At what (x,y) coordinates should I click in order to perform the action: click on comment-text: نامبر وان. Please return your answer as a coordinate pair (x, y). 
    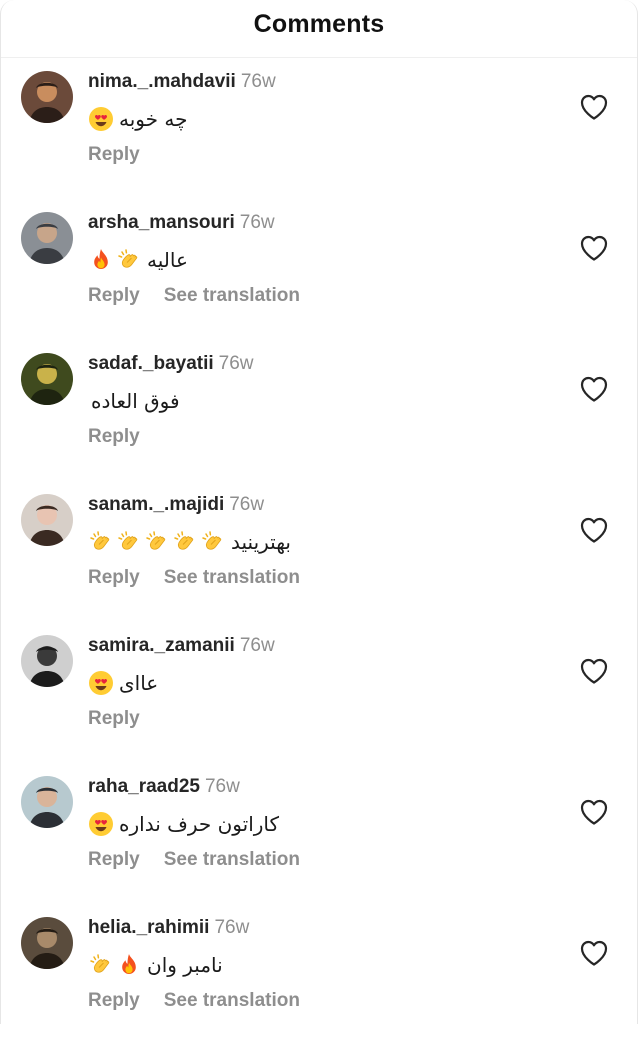
    Looking at the image, I should click on (185, 965).